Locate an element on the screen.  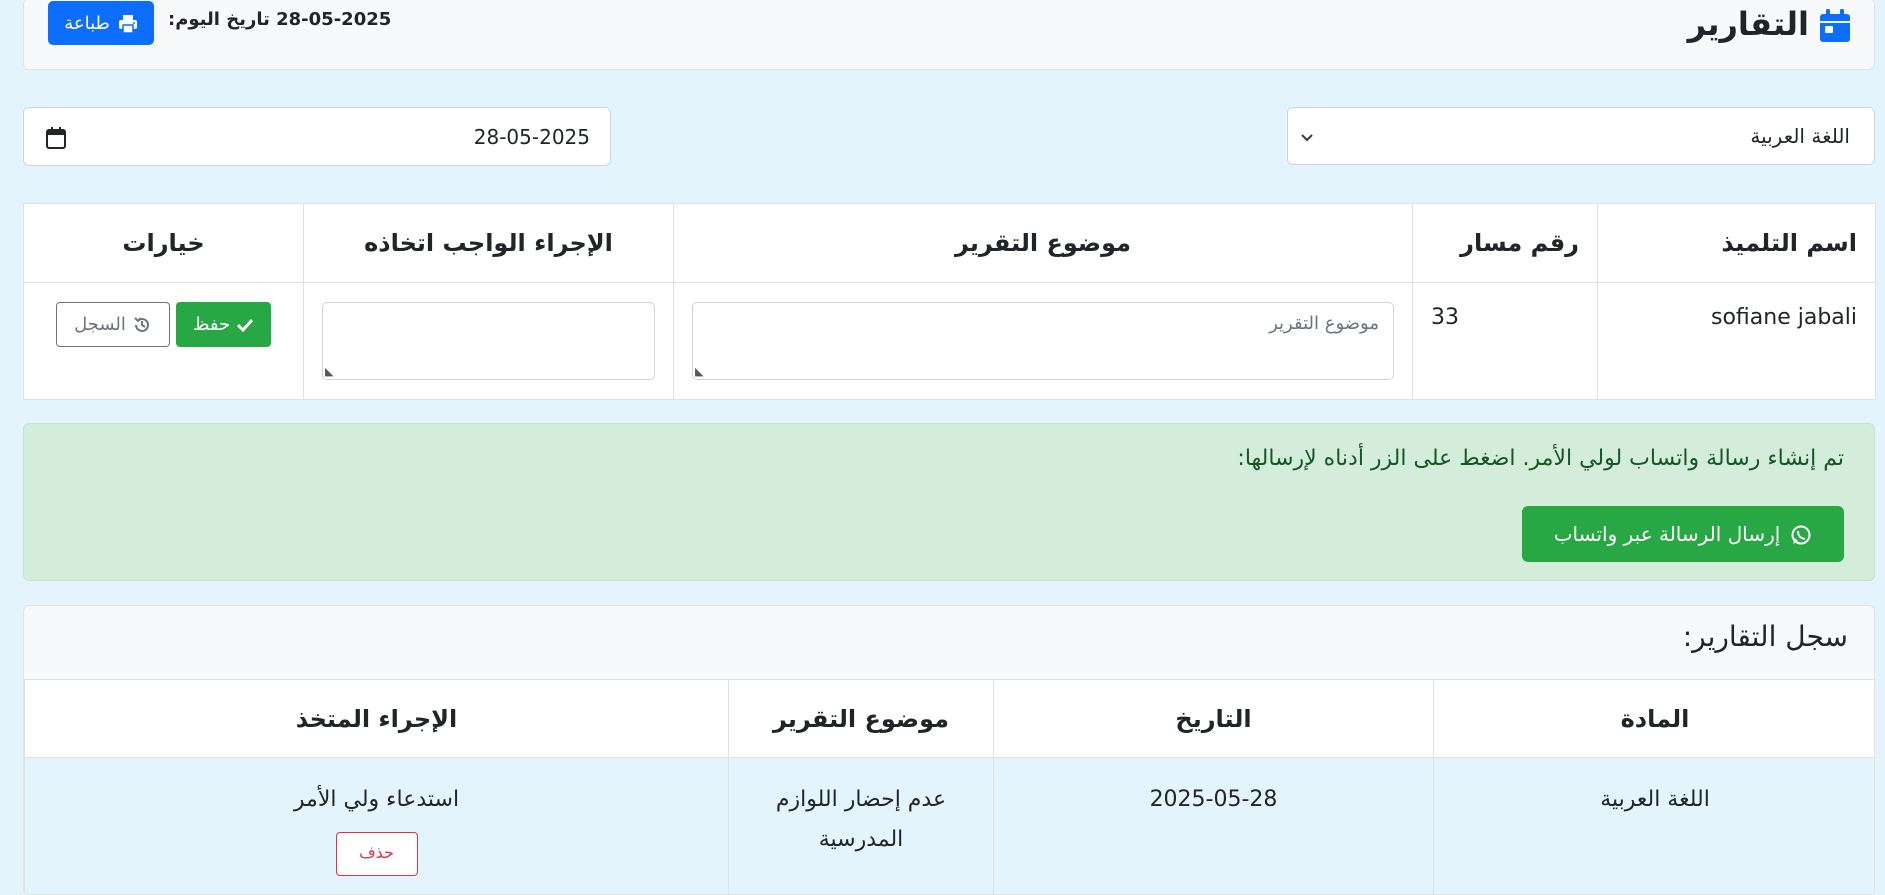
options-buttons: حفظ السجل is located at coordinates (163, 324).